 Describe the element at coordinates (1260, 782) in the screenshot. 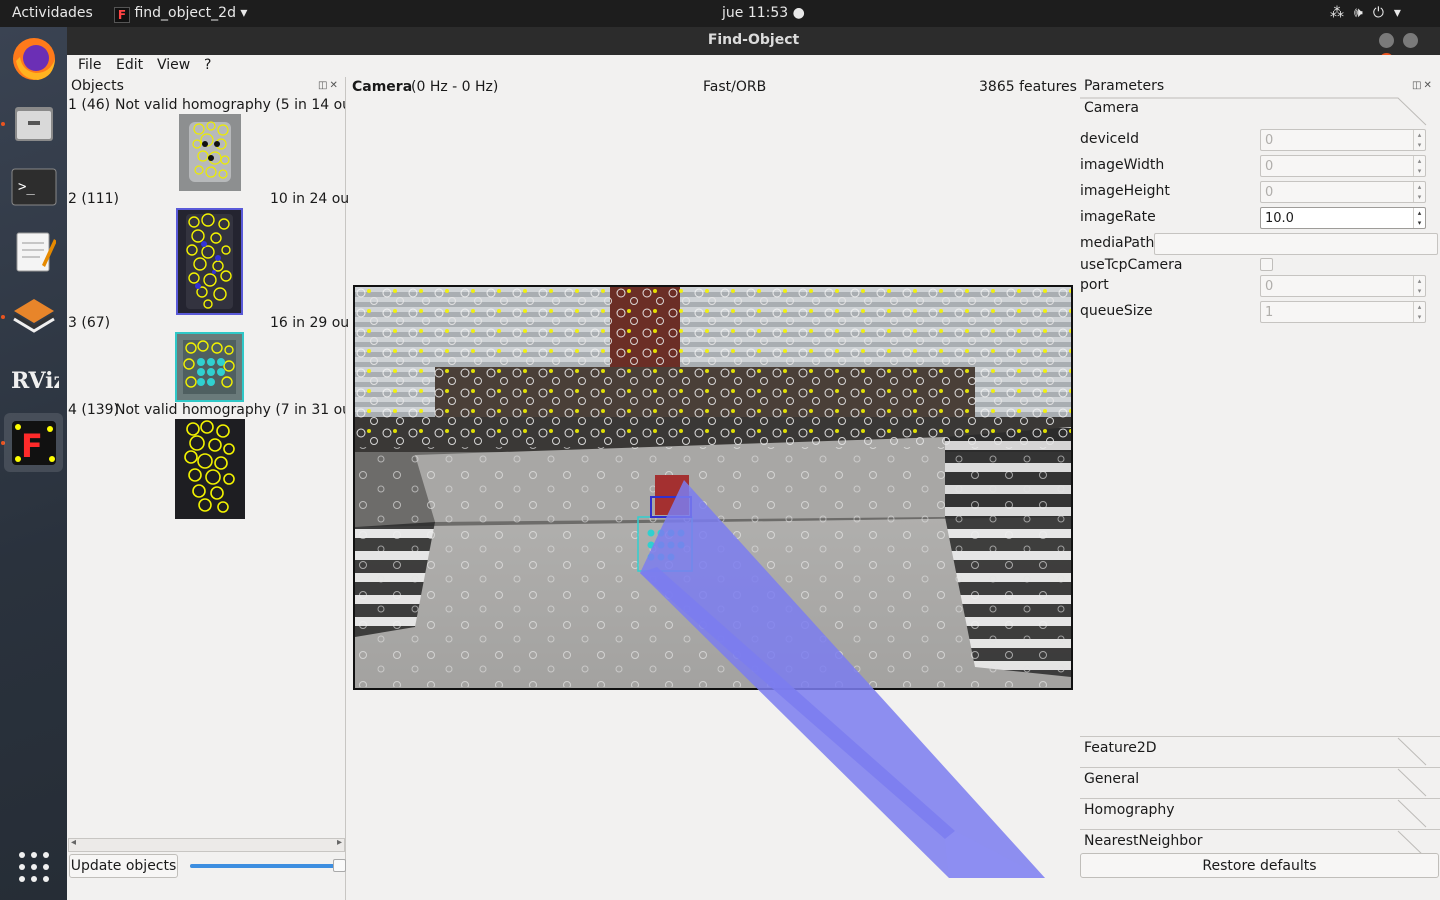

I see `section-general: General` at that location.